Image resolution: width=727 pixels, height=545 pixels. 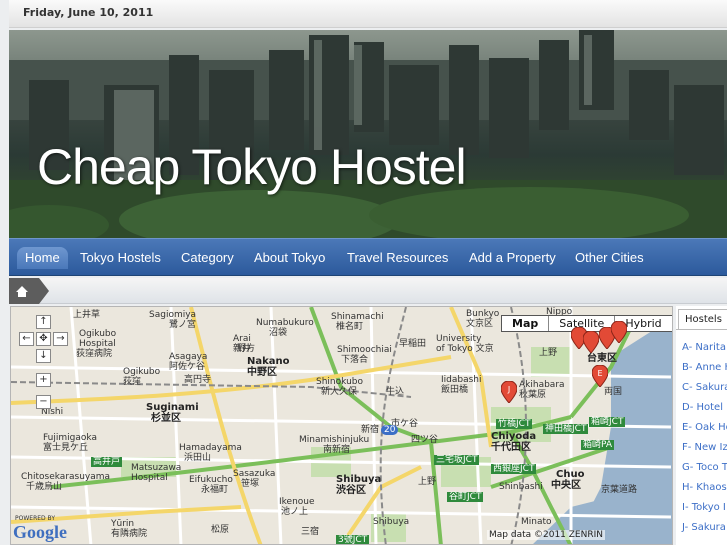 I want to click on breadcrumb, so click(x=368, y=291).